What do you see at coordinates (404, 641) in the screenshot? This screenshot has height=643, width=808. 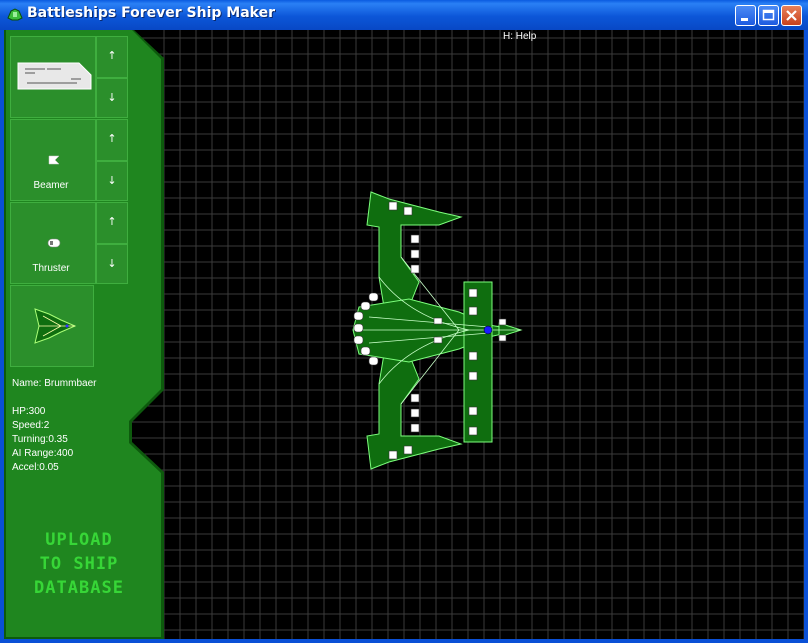 I see `window-frame-bottom` at bounding box center [404, 641].